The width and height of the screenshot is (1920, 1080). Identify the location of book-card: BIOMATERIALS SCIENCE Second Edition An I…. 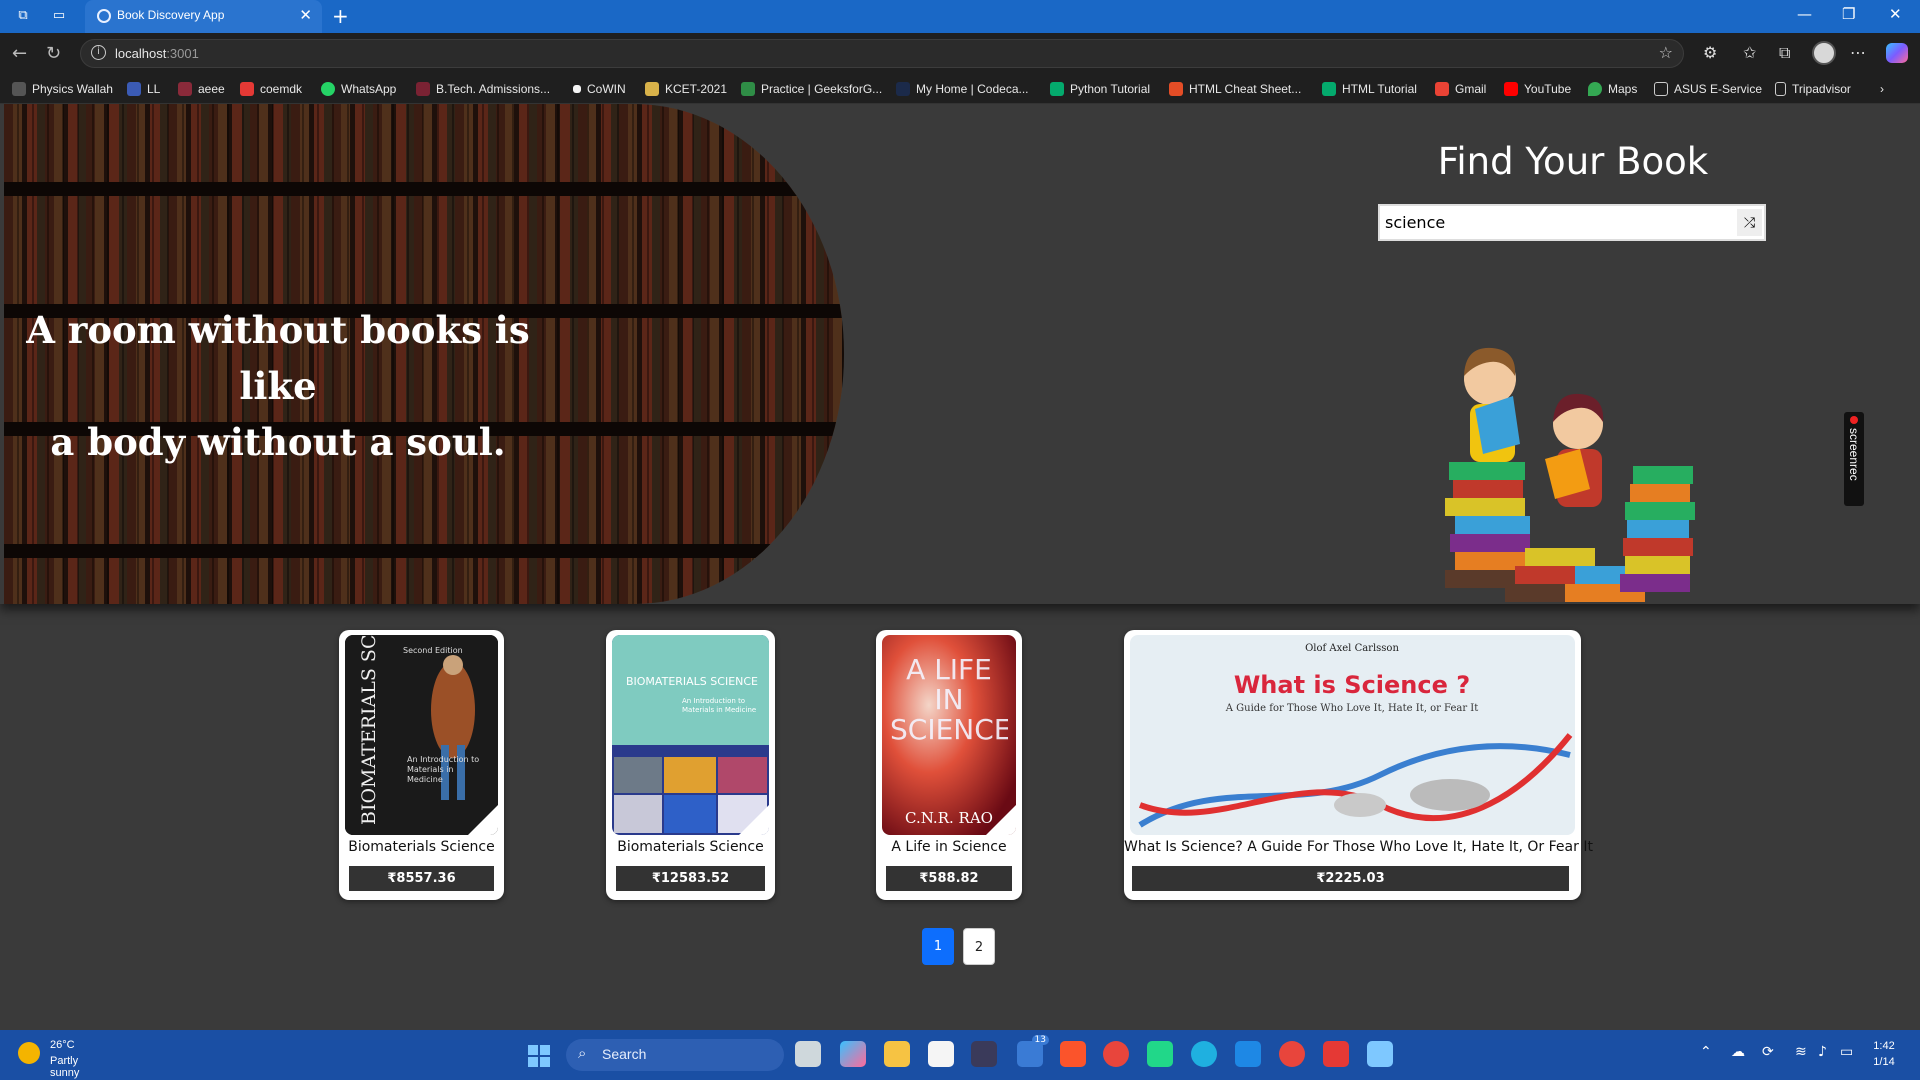
(421, 765).